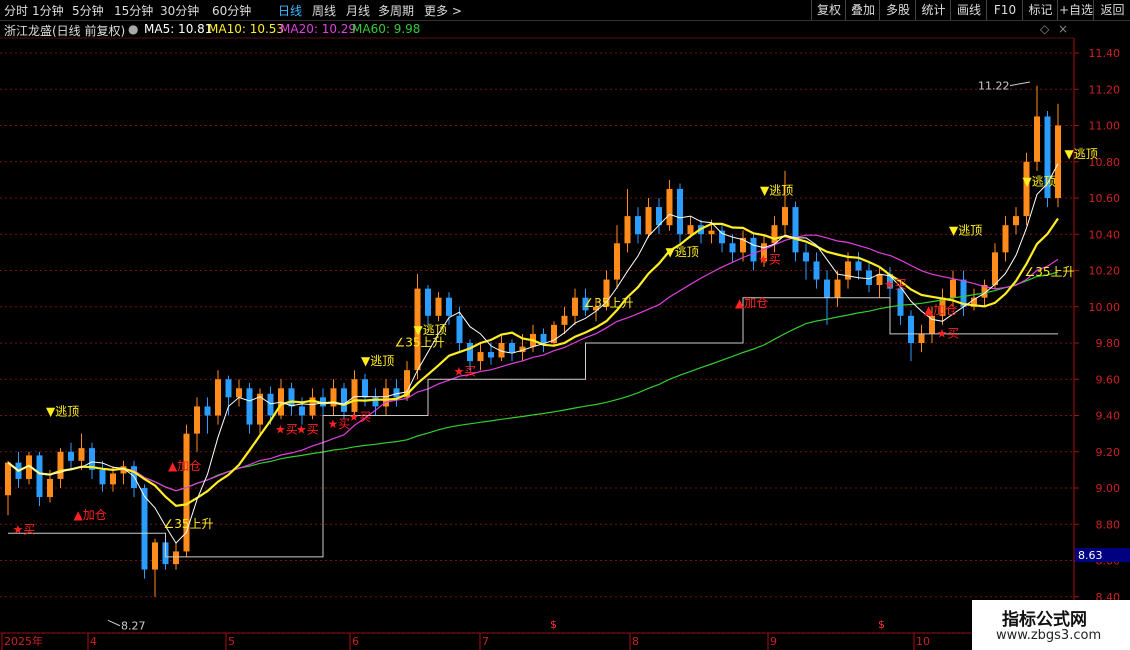 This screenshot has width=1130, height=650. I want to click on price-tick-label: 8.80, so click(1108, 524).